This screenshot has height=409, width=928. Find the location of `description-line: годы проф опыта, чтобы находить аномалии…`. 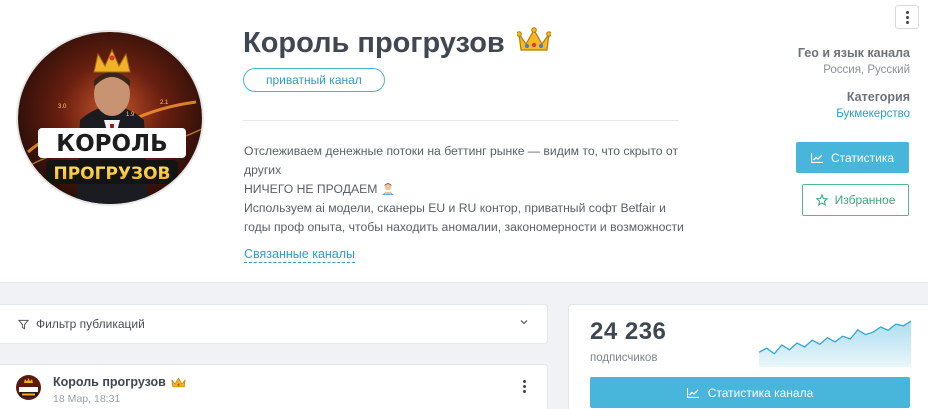

description-line: годы проф опыта, чтобы находить аномалии… is located at coordinates (464, 227).